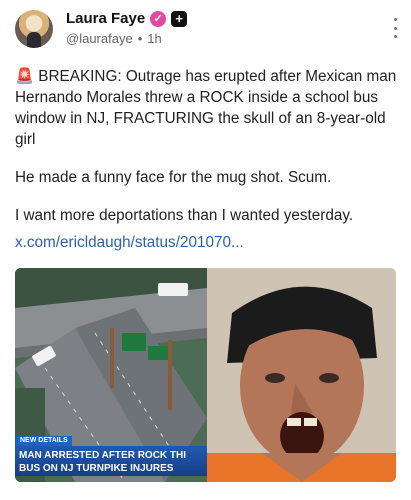 The image size is (411, 500). Describe the element at coordinates (207, 28) in the screenshot. I see `post-header: Laura Faye ✓ + @laurafaye • 1h` at that location.